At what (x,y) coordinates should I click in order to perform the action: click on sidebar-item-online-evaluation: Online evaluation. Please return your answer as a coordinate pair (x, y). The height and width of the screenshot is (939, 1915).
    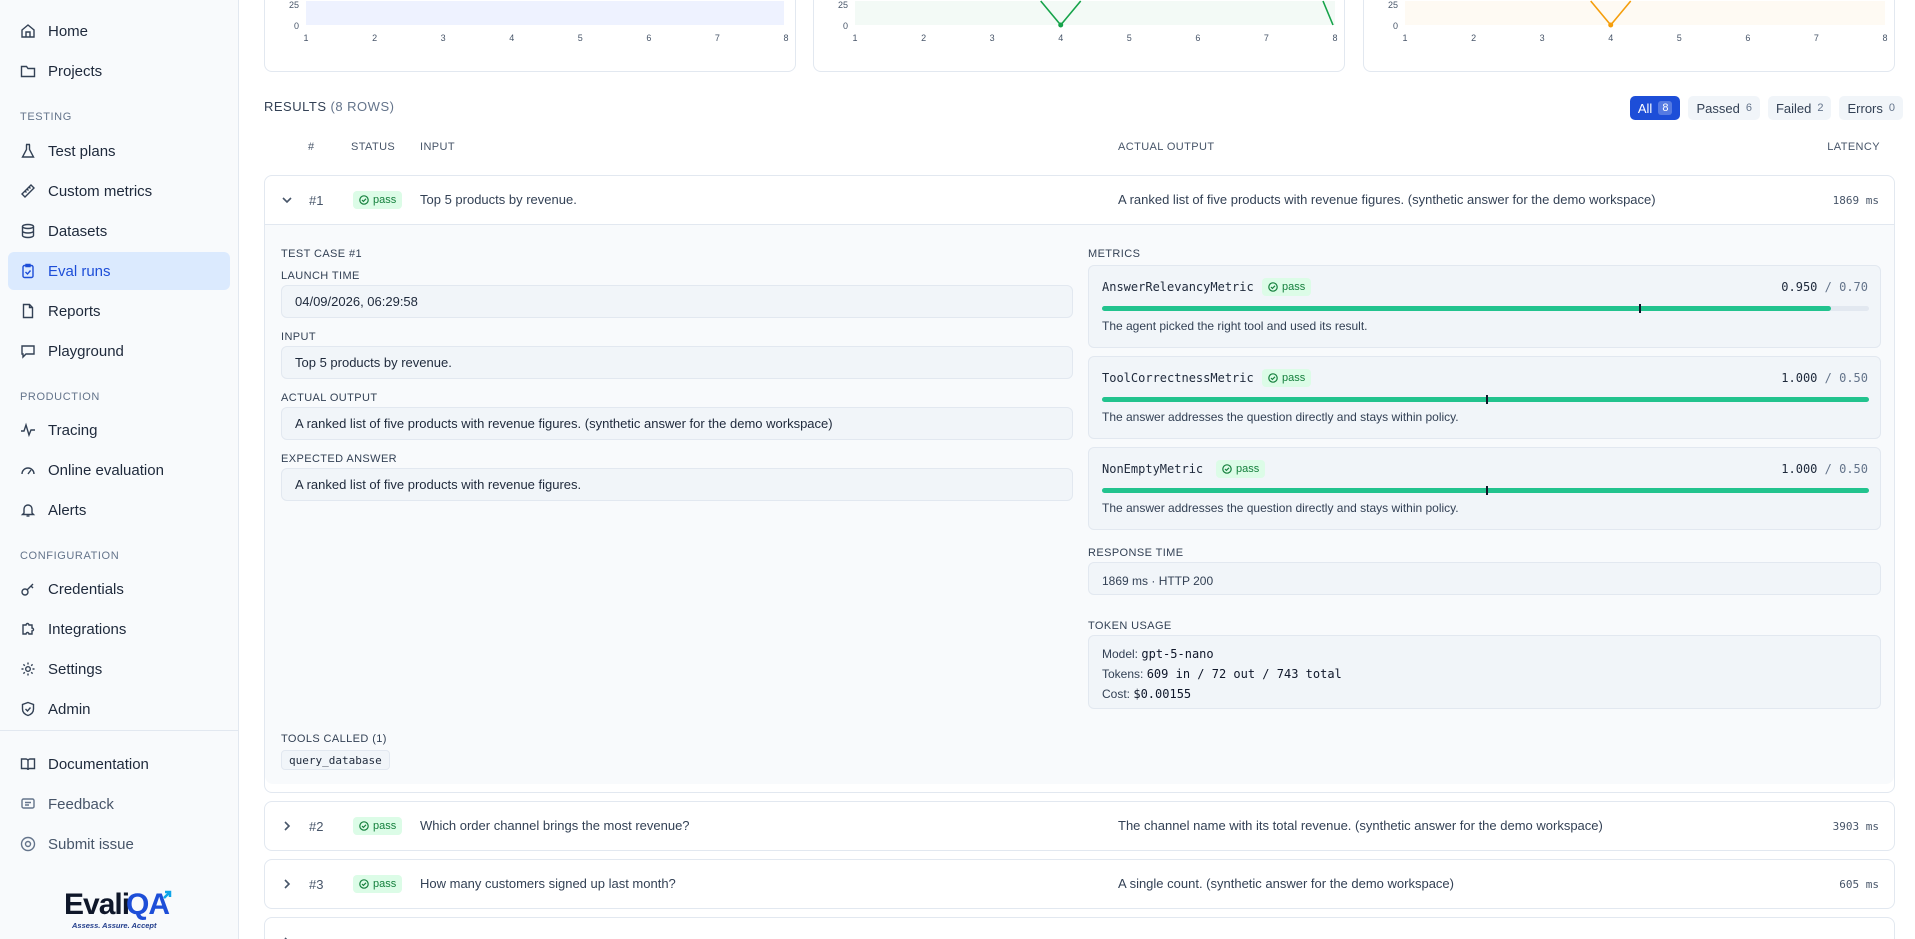
    Looking at the image, I should click on (119, 470).